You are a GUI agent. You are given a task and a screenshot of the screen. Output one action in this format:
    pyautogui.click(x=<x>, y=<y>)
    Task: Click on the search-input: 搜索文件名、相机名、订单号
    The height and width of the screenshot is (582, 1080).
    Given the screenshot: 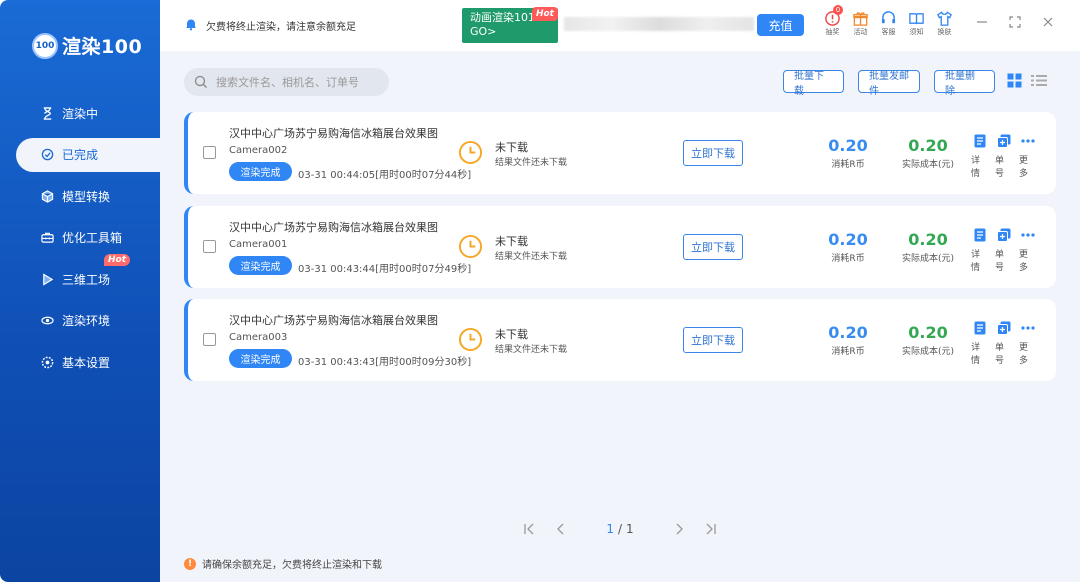 What is the action you would take?
    pyautogui.click(x=286, y=82)
    